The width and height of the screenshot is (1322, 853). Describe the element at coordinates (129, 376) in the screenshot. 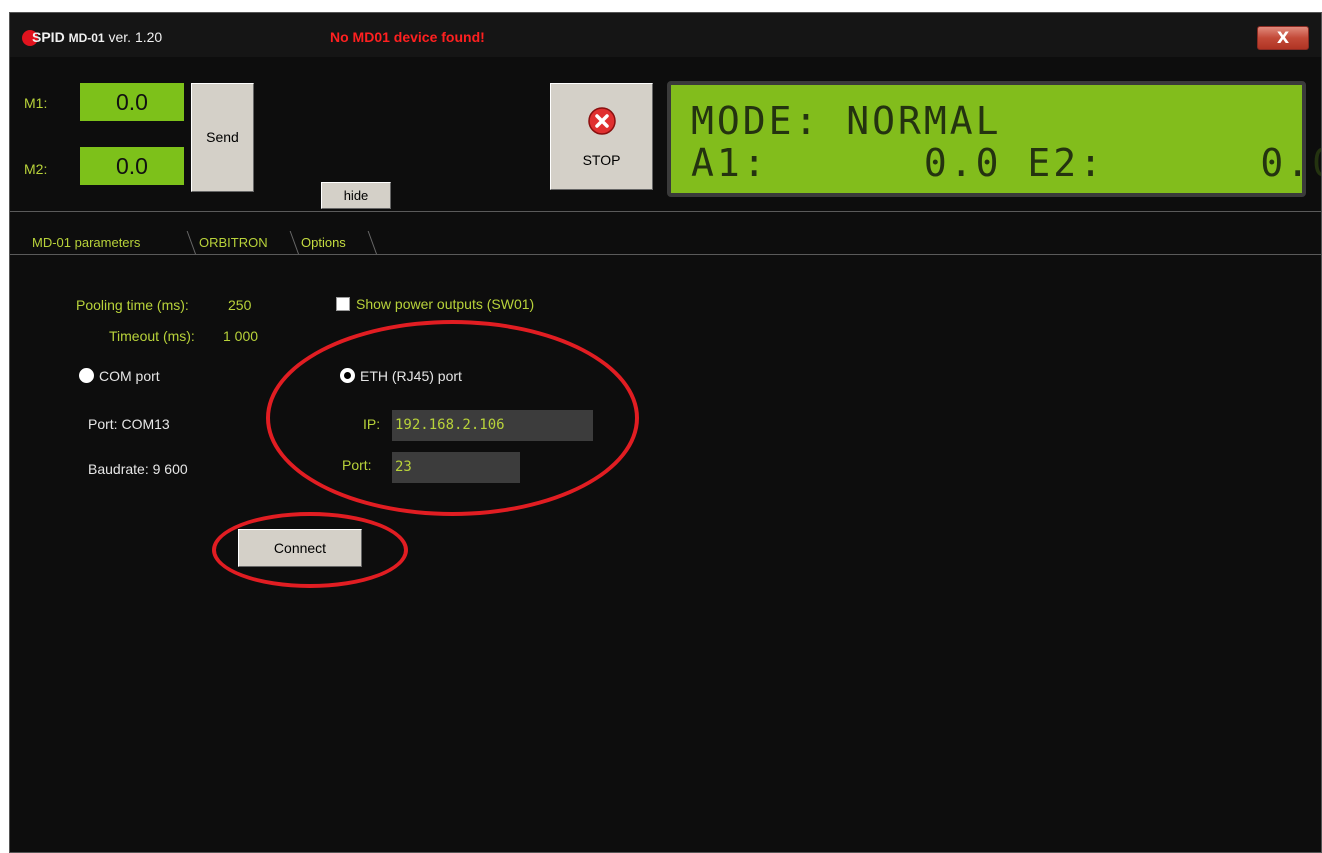

I see `com-port-label: COM port` at that location.